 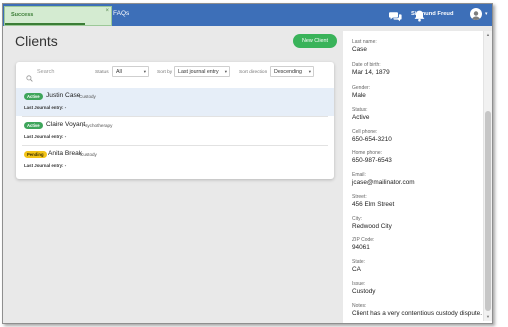 What do you see at coordinates (360, 110) in the screenshot?
I see `field-label-status: Status:` at bounding box center [360, 110].